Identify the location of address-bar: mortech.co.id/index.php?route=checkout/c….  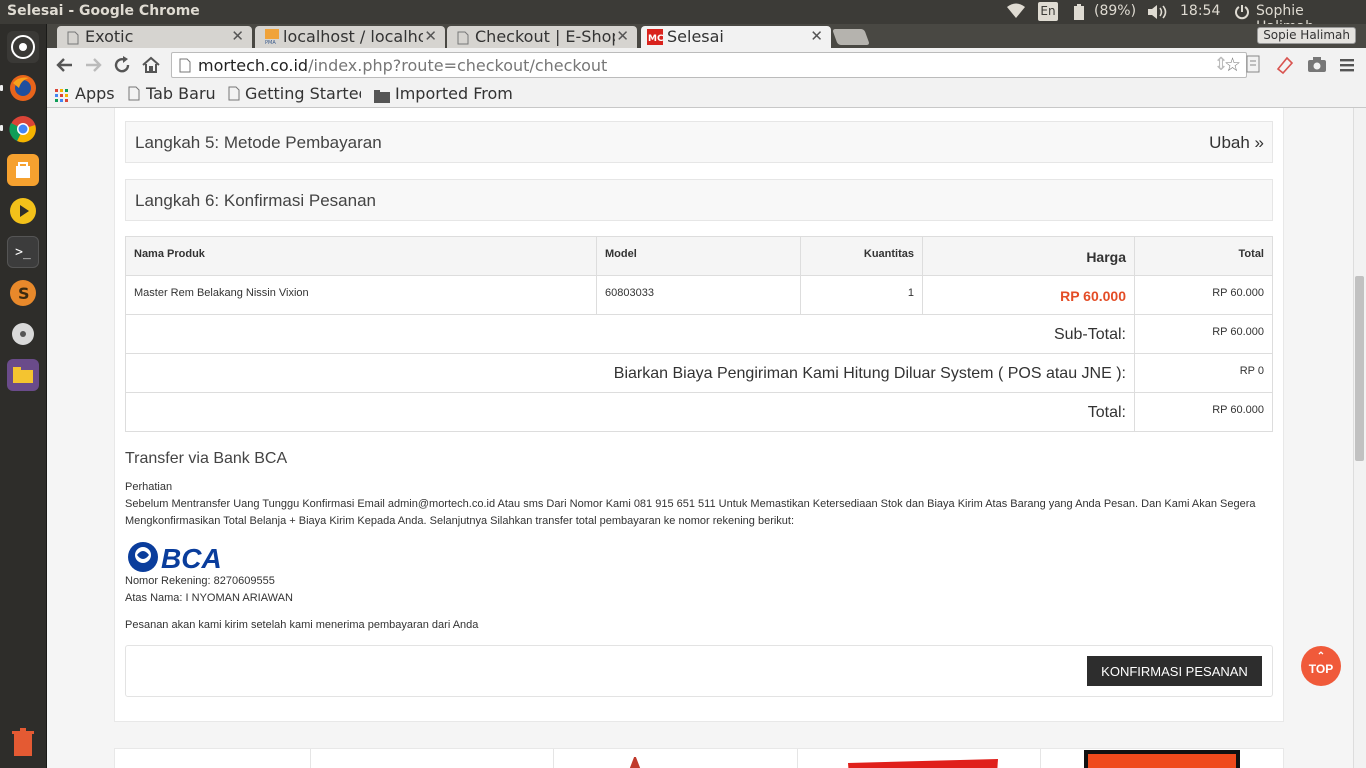
(709, 65).